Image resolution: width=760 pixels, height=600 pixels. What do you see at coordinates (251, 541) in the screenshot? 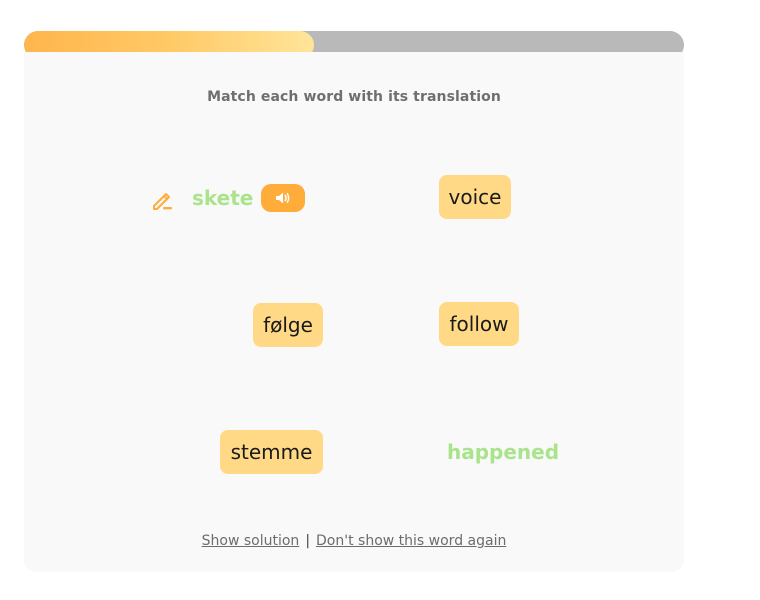
I see `show-solution-link: Show solution` at bounding box center [251, 541].